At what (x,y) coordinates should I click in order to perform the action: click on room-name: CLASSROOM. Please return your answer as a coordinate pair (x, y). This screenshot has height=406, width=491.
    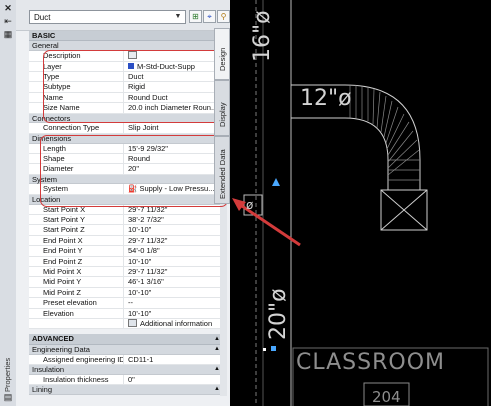
    Looking at the image, I should click on (371, 362).